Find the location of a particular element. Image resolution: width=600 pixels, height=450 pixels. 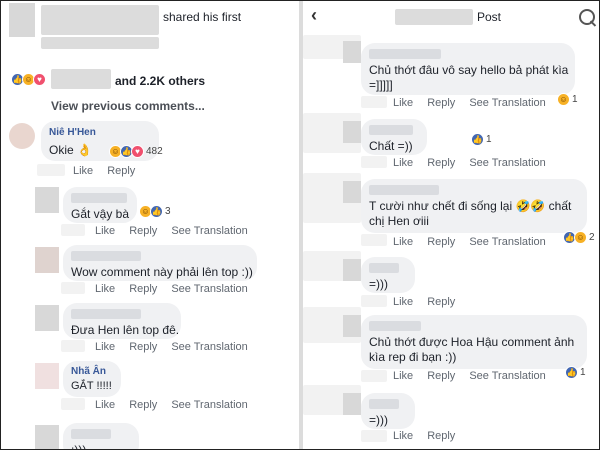

comment-text-line: Chủ thớt được Hoa Hậu comment ảnh is located at coordinates (472, 342).